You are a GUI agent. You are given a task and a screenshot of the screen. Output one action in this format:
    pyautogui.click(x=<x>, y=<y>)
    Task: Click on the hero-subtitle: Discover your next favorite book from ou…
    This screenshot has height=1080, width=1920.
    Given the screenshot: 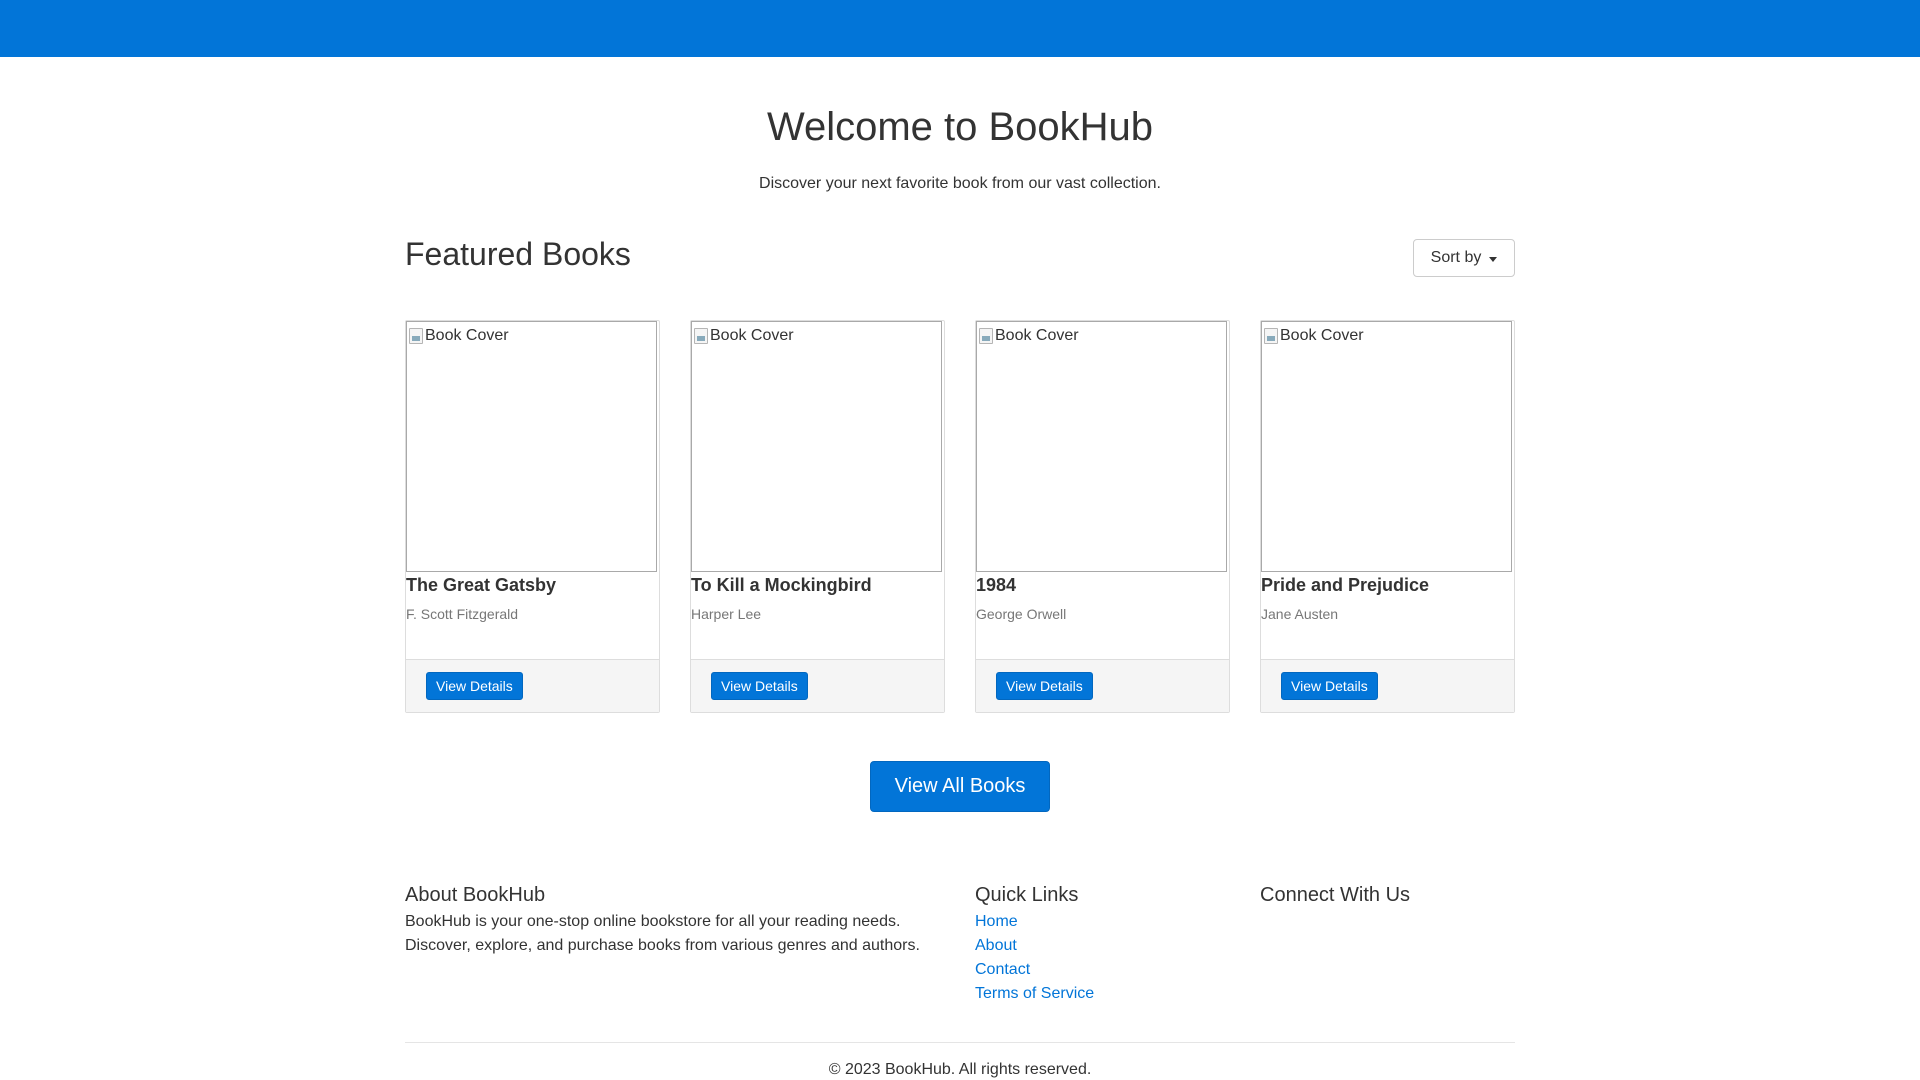 What is the action you would take?
    pyautogui.click(x=960, y=183)
    